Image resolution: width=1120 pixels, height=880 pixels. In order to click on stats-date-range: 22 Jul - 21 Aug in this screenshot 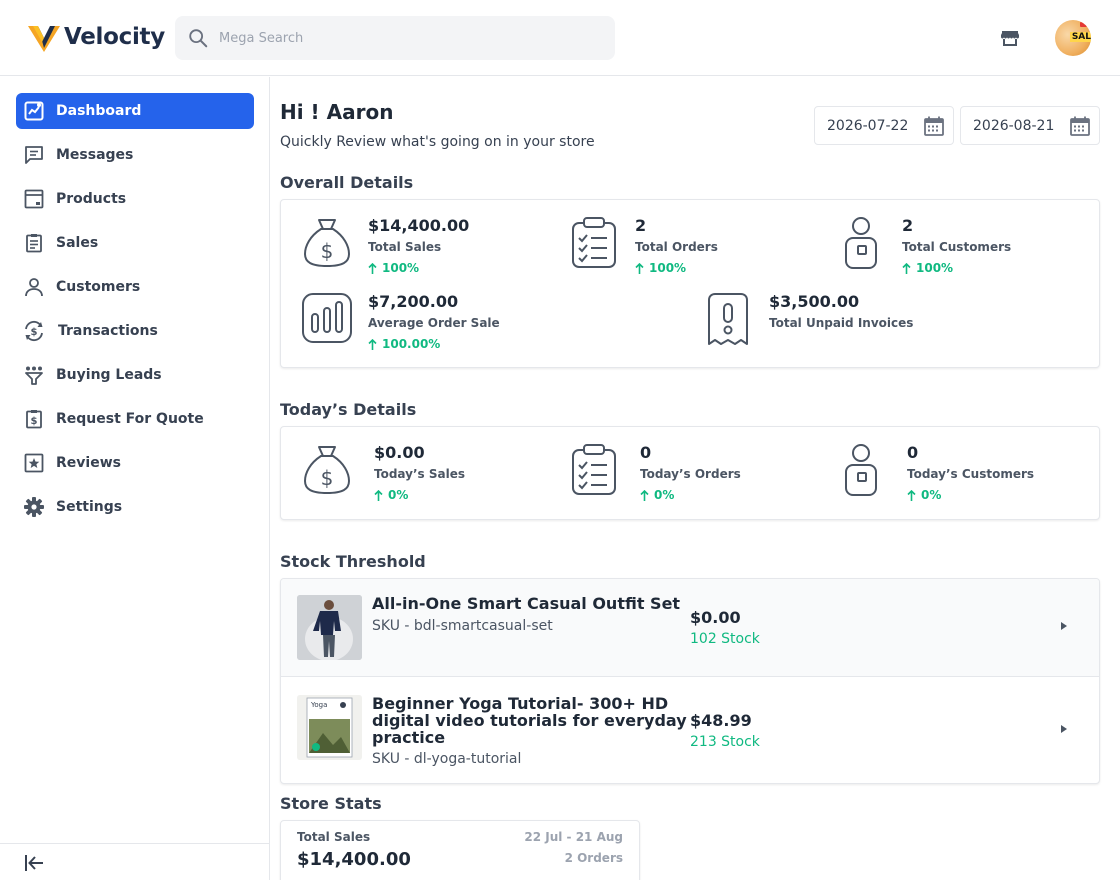, I will do `click(573, 837)`.